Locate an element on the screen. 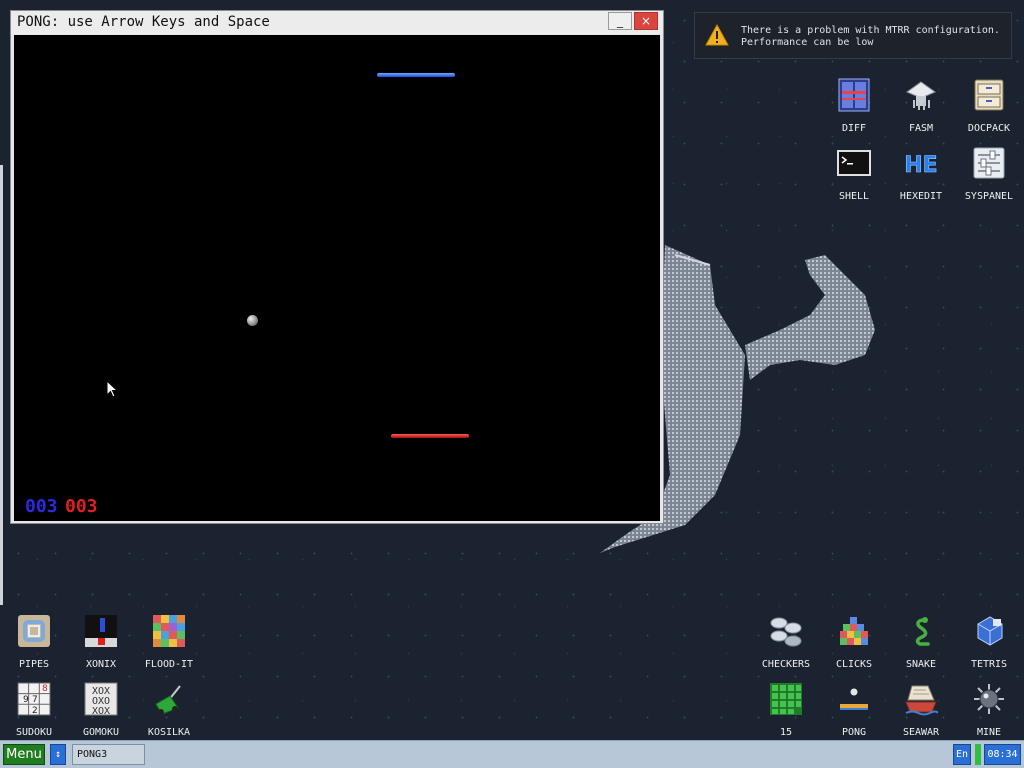 The image size is (1024, 768). desktop-icon-pipes: PIPES is located at coordinates (34, 646).